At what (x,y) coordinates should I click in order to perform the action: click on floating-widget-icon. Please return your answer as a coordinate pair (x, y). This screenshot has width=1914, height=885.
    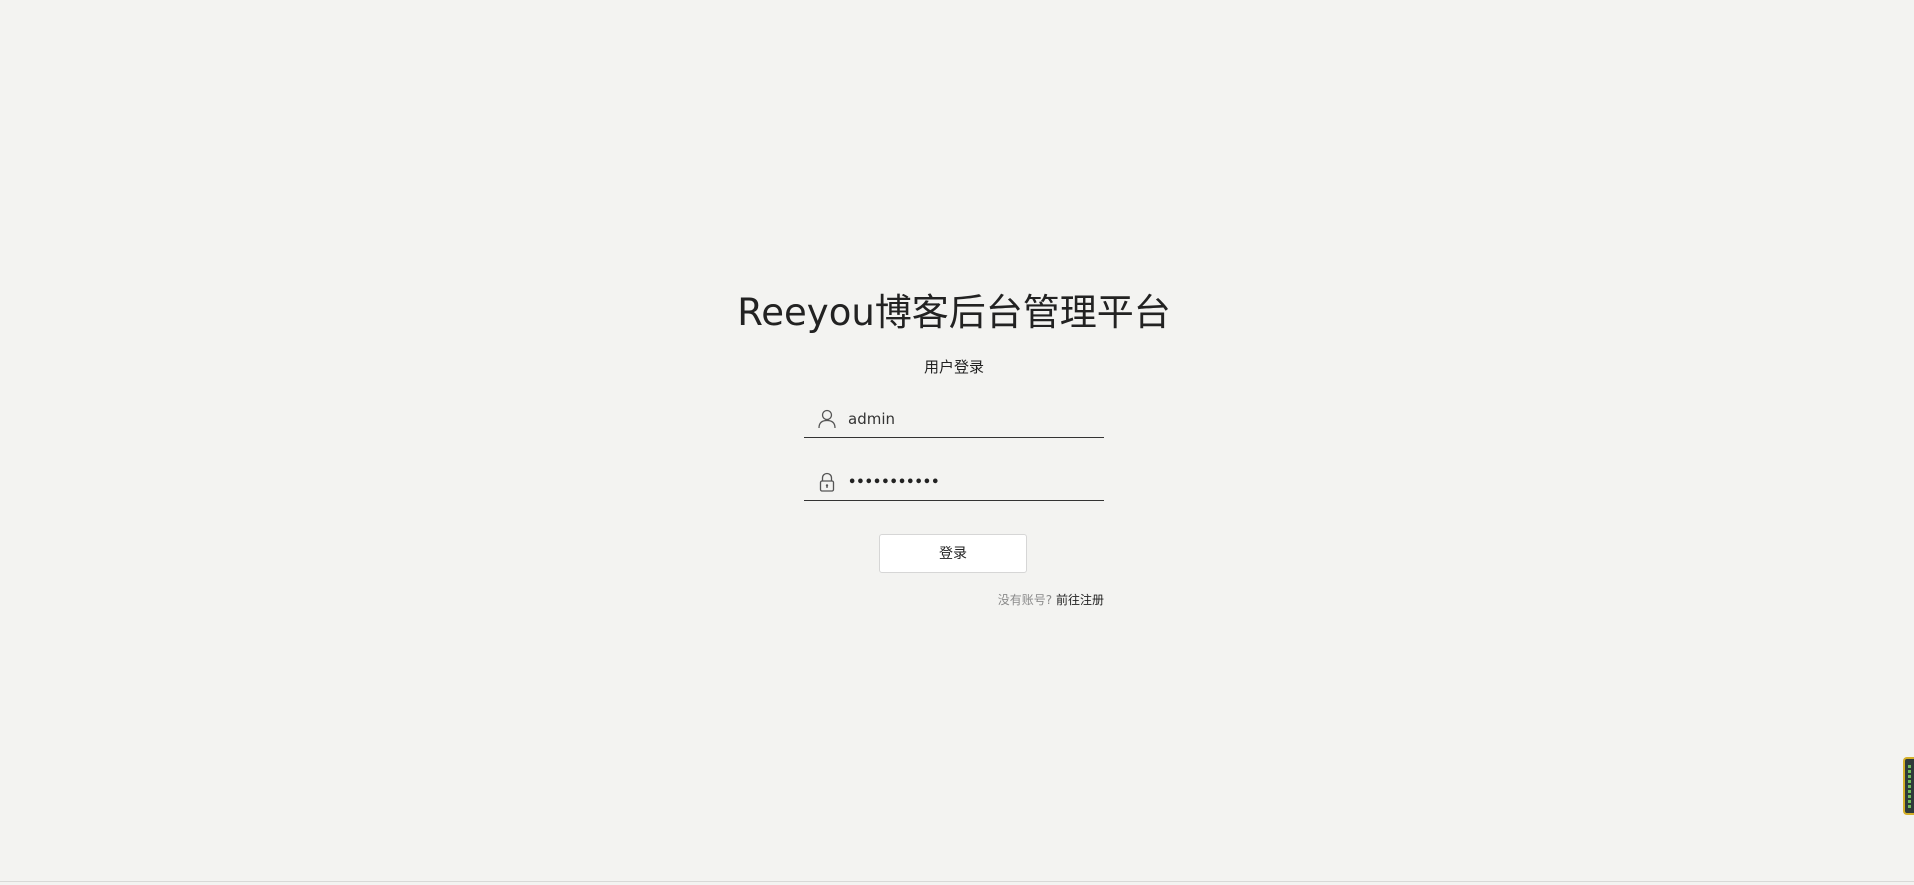
    Looking at the image, I should click on (1908, 786).